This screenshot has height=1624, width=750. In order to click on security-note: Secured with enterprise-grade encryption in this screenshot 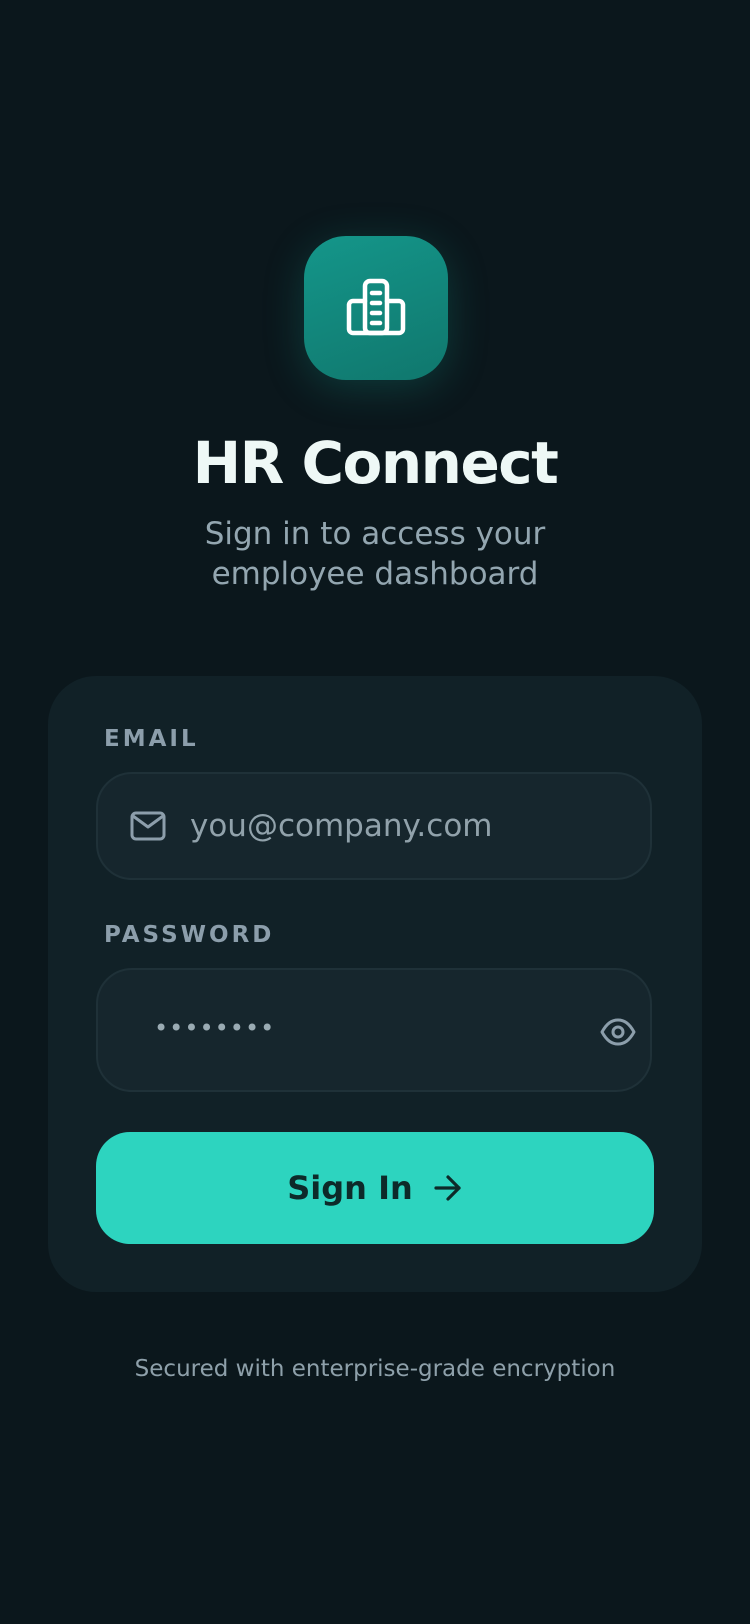, I will do `click(375, 1369)`.